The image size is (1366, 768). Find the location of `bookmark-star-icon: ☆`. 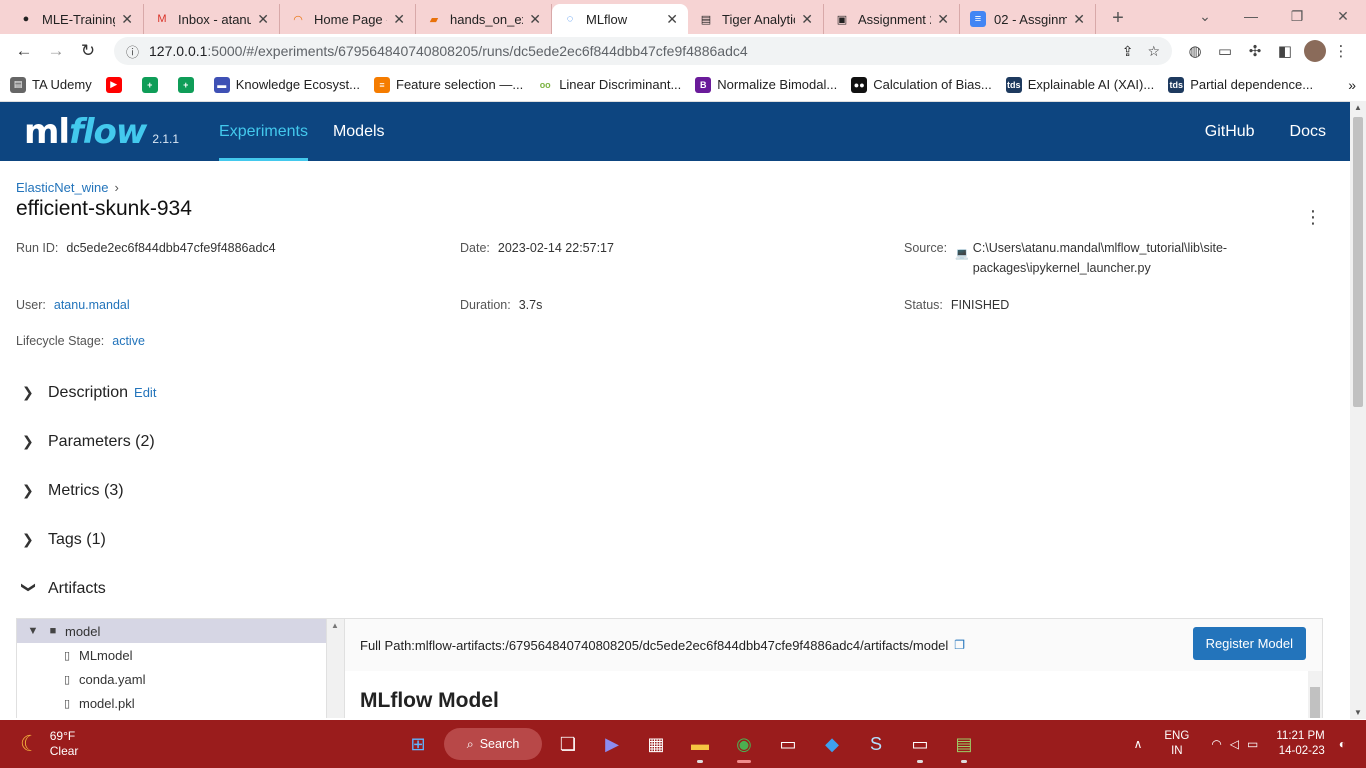

bookmark-star-icon: ☆ is located at coordinates (1153, 51).